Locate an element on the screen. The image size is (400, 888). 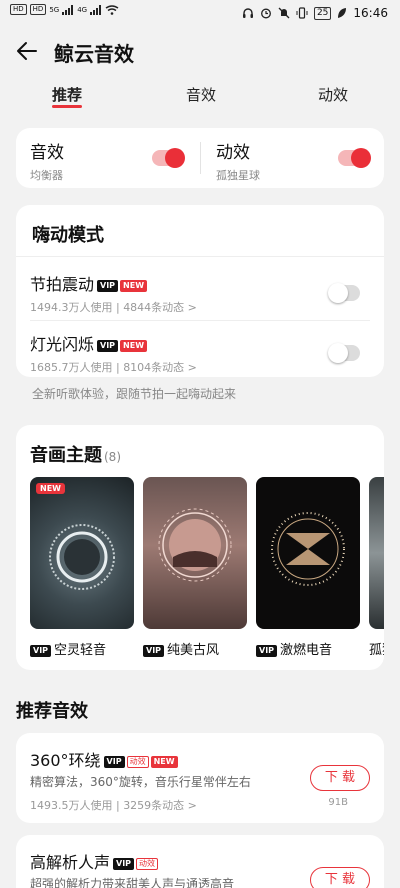
status-bar: HD HD 5G 4G 25 16:46 is located at coordinates (200, 14).